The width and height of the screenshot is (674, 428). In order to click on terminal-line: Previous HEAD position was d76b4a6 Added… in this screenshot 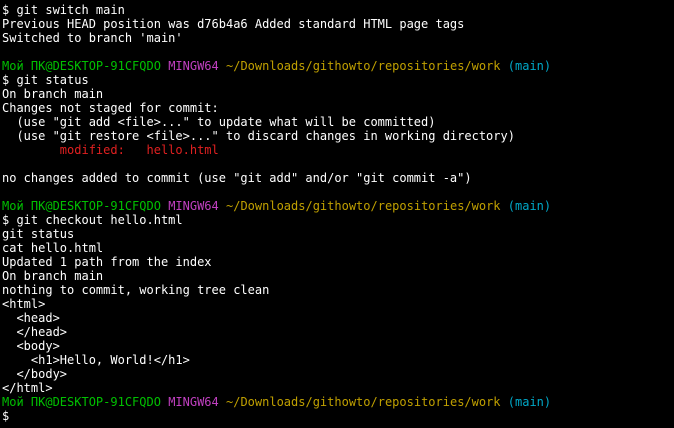, I will do `click(338, 24)`.